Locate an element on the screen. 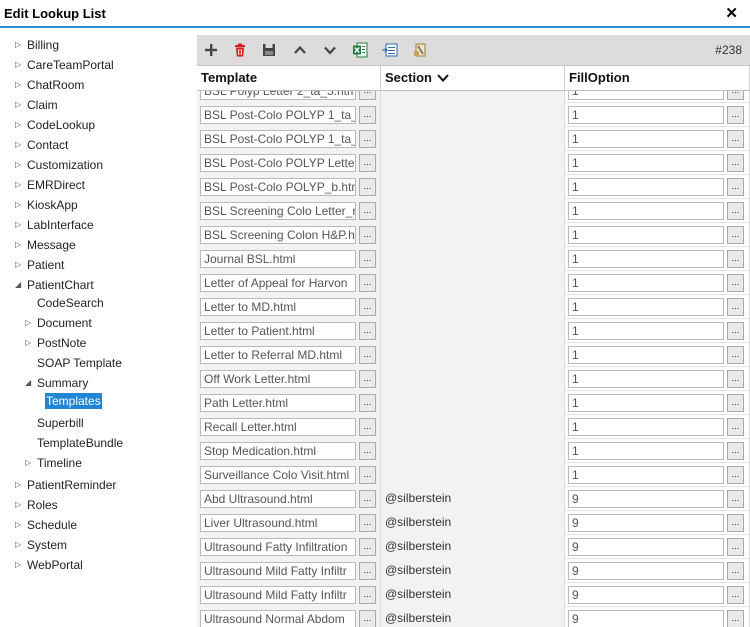  template-input: BSL Post-Colo POLYP_b.htm is located at coordinates (278, 187).